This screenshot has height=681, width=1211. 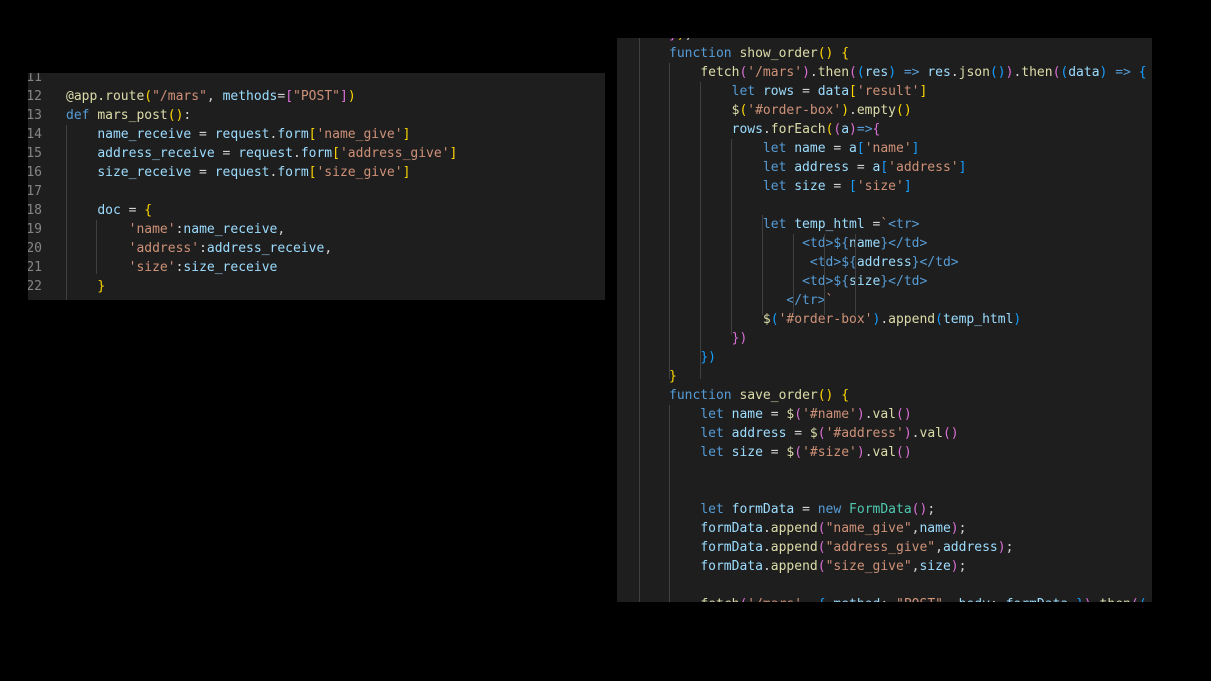 What do you see at coordinates (316, 267) in the screenshot?
I see `code-line: 21 'size':size_receive` at bounding box center [316, 267].